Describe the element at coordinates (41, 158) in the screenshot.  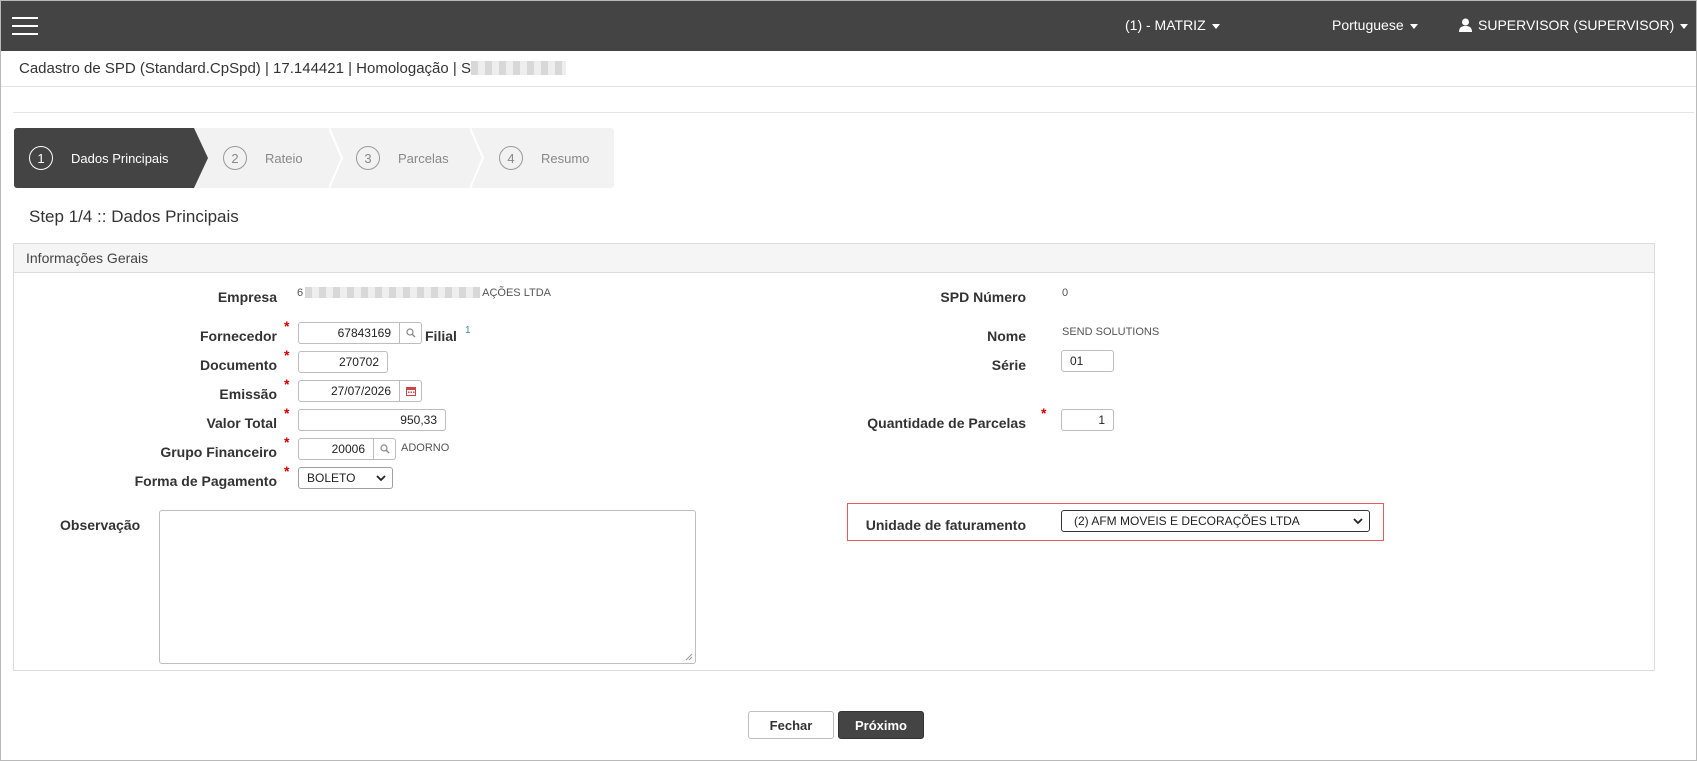
I see `step-number: 1` at that location.